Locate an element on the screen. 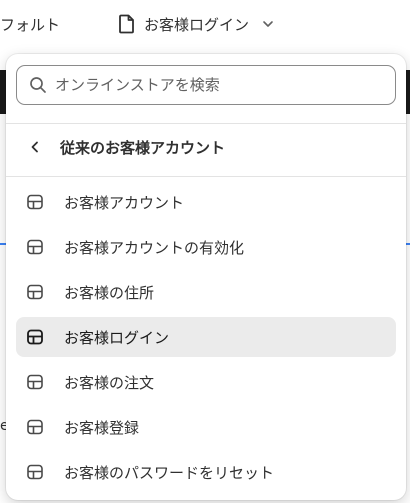 The width and height of the screenshot is (410, 503). page-icon is located at coordinates (127, 24).